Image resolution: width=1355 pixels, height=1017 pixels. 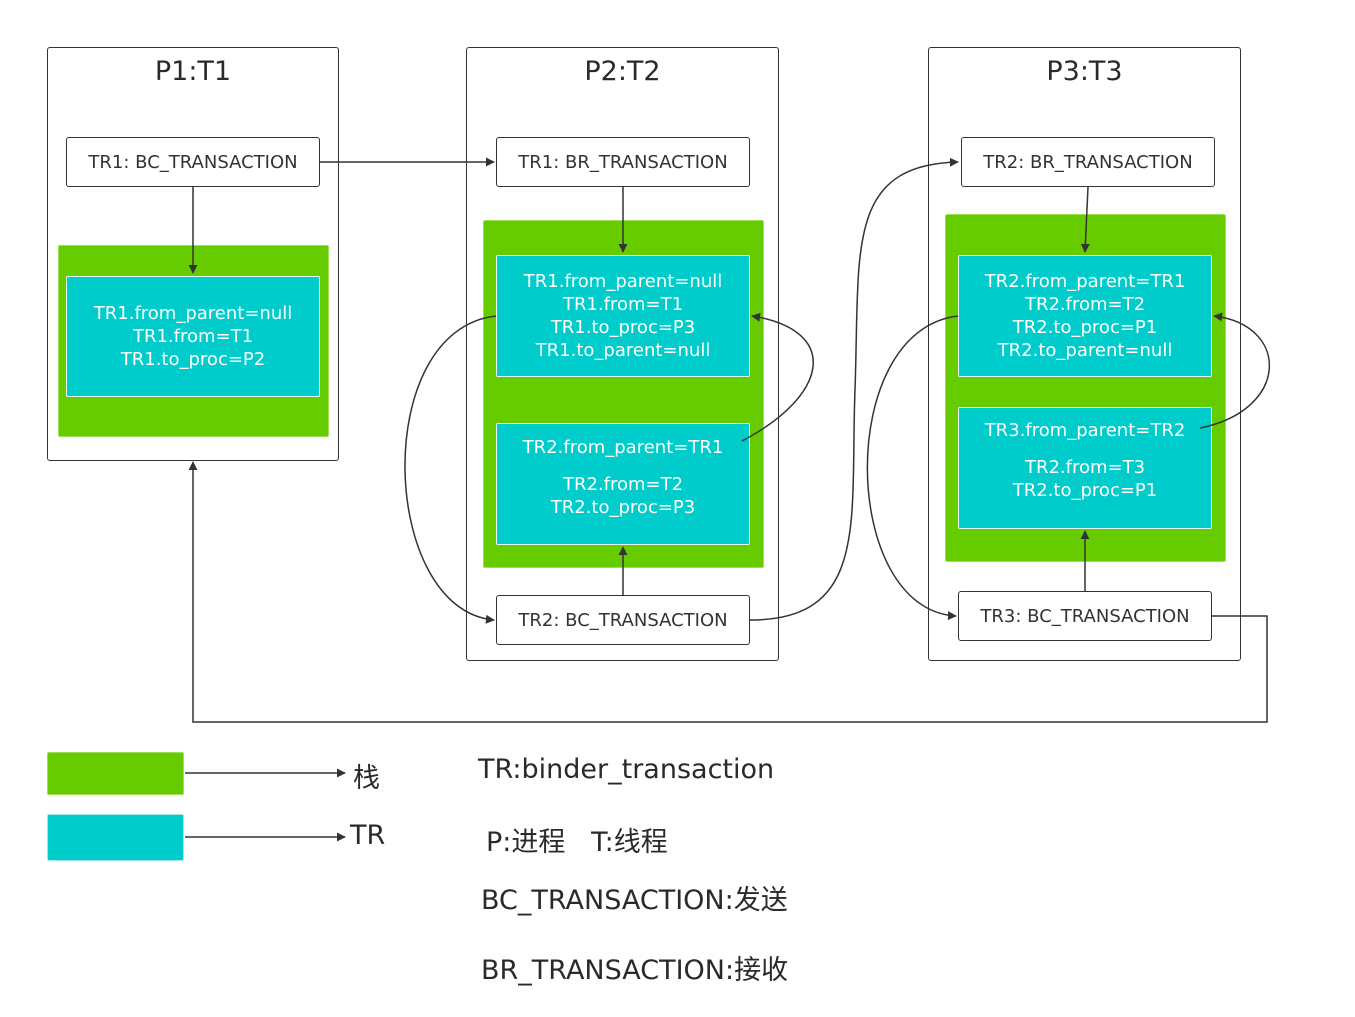 What do you see at coordinates (193, 359) in the screenshot?
I see `tr-field: TR1.to_proc=P2` at bounding box center [193, 359].